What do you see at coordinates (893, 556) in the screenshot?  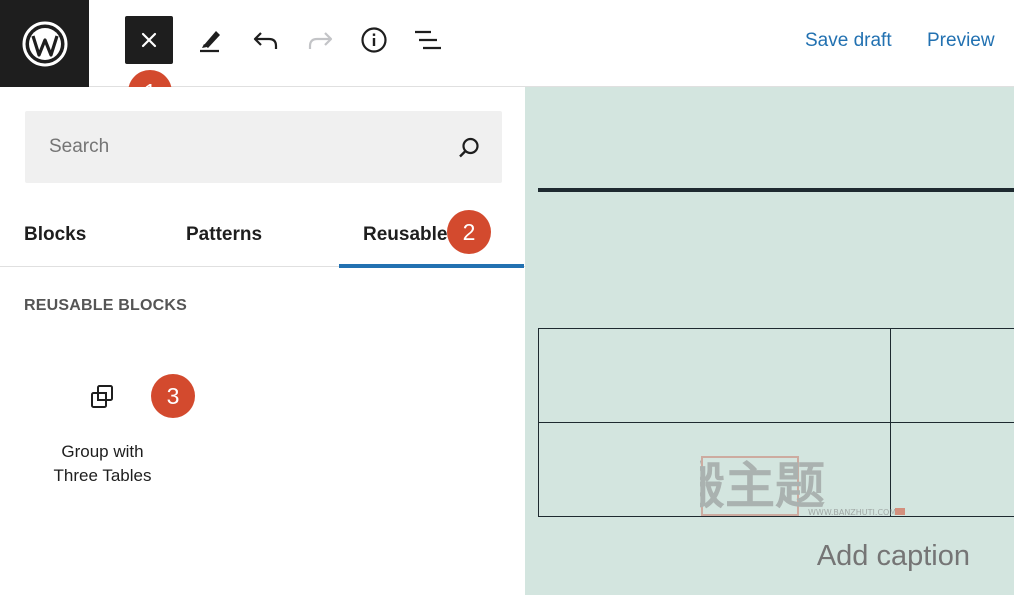 I see `caption-input: Add caption` at bounding box center [893, 556].